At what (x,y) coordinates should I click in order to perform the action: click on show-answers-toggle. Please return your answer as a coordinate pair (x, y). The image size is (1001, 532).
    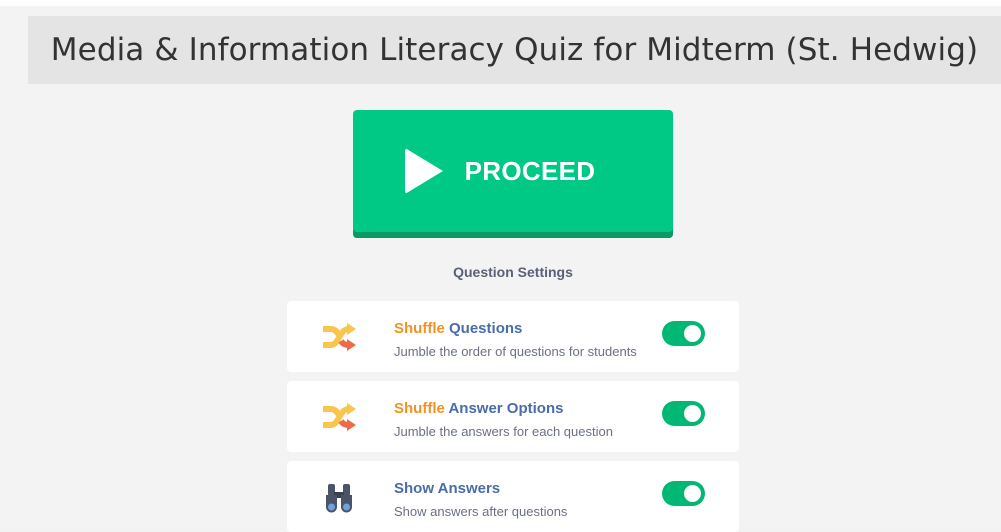
    Looking at the image, I should click on (683, 493).